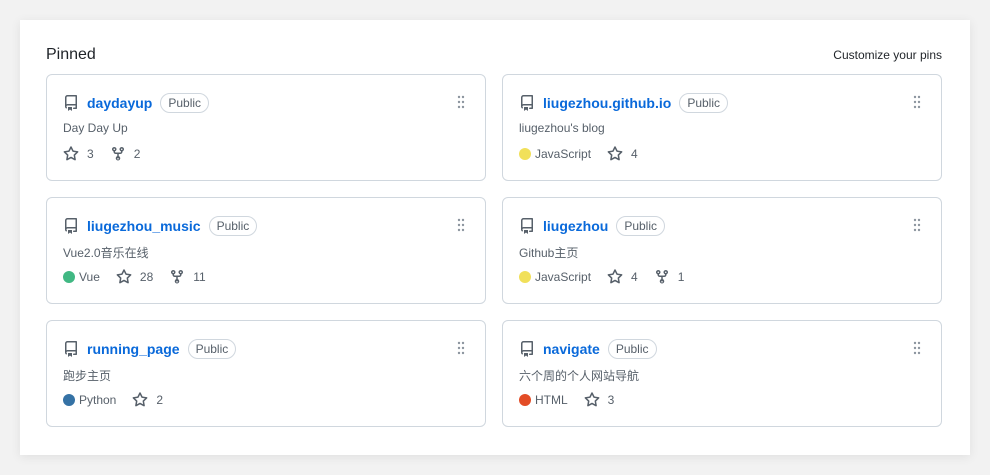 Image resolution: width=990 pixels, height=475 pixels. I want to click on repo-meta: Python 2, so click(121, 400).